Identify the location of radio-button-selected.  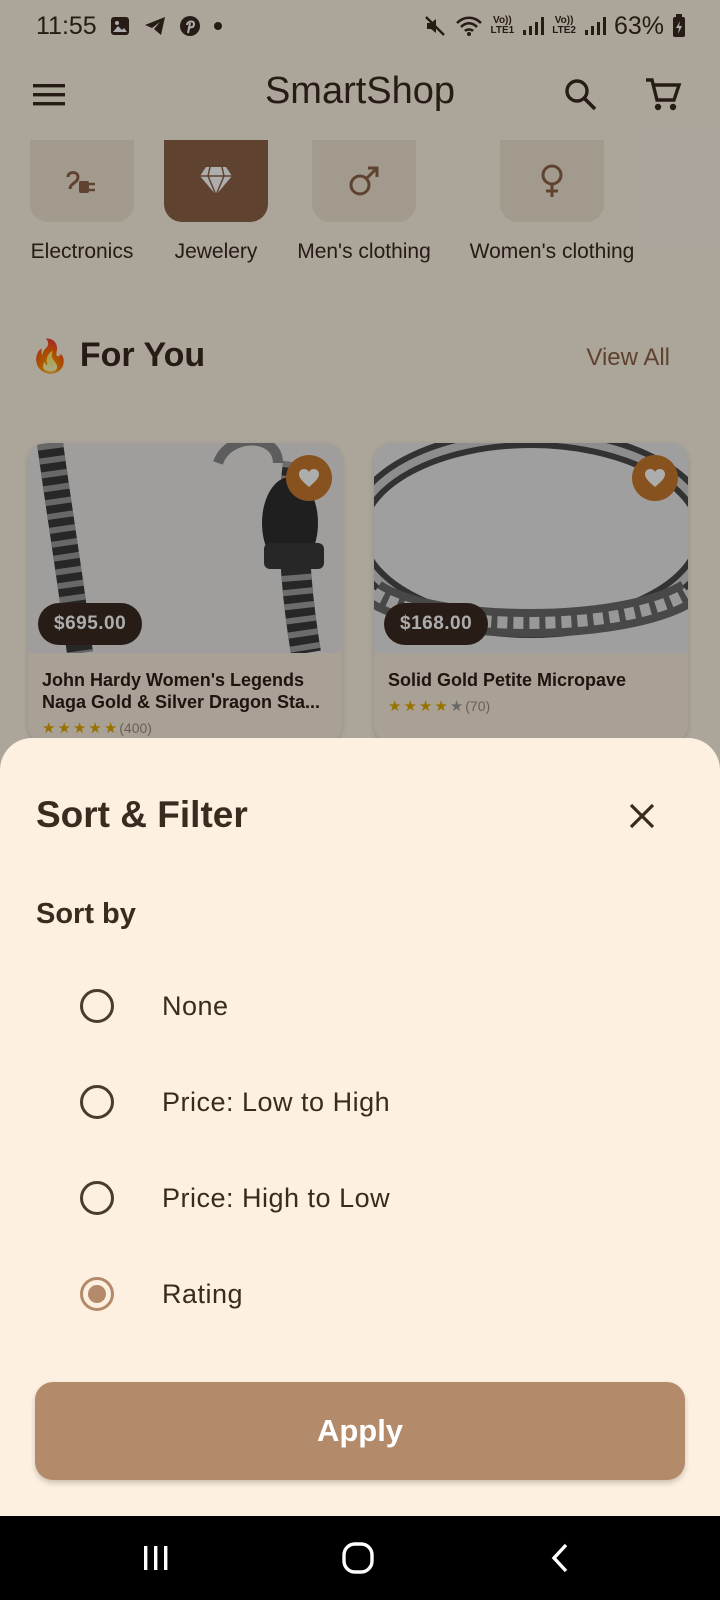
(97, 1294).